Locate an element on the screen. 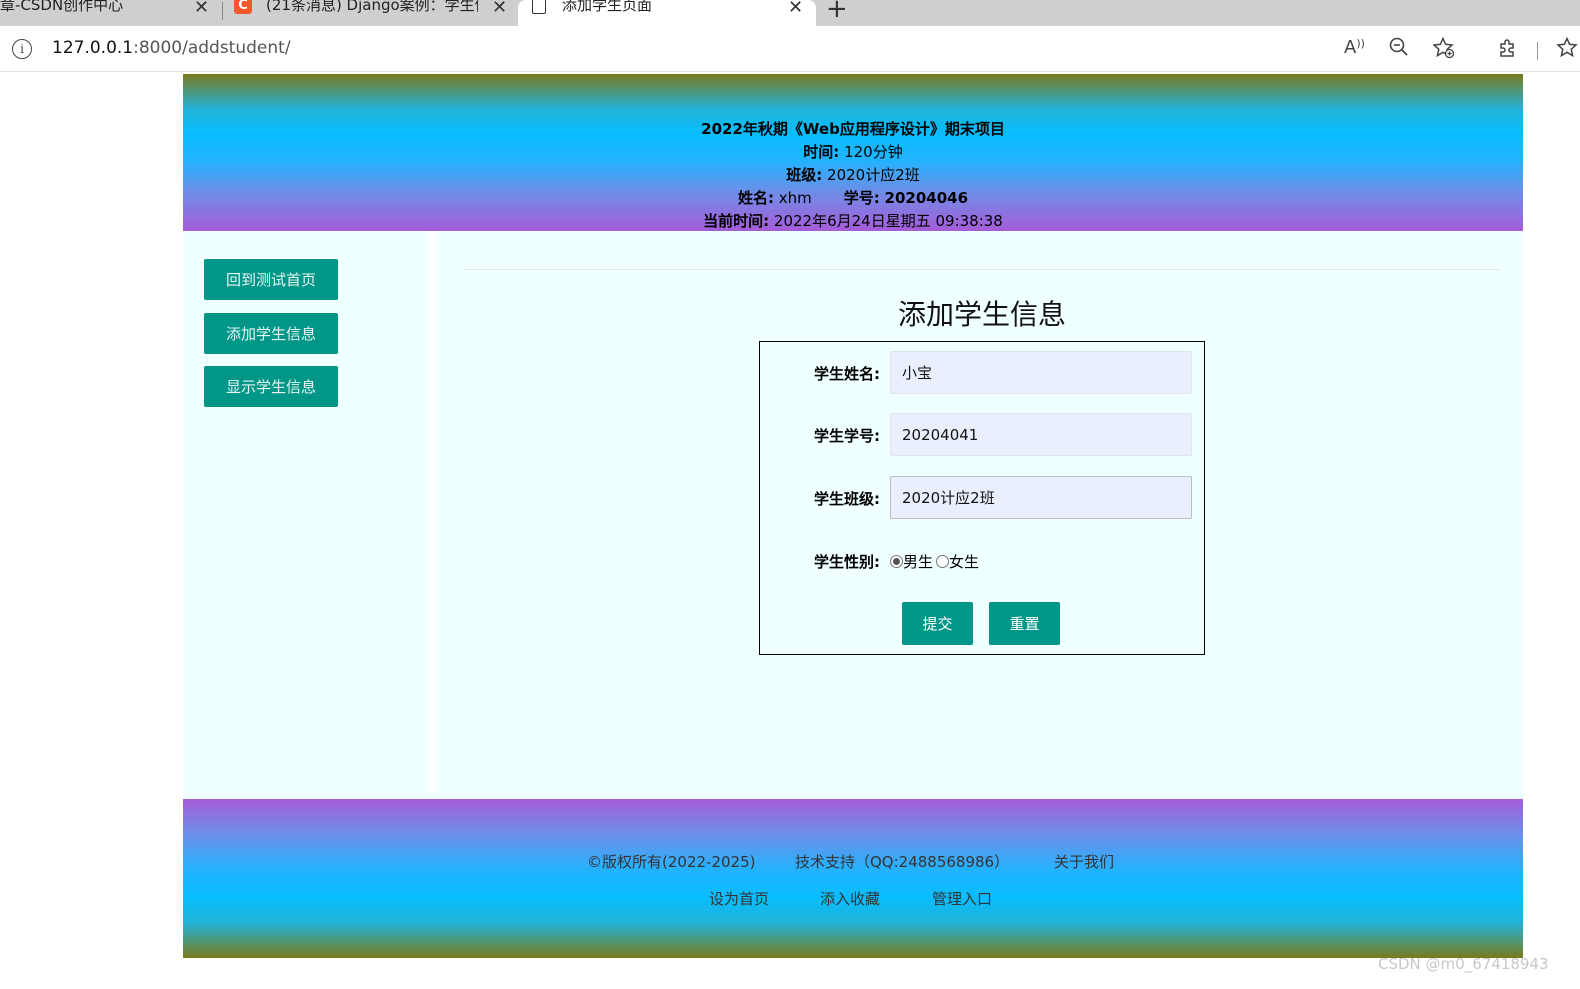 The image size is (1580, 989). footer-copyright: ©版权所有(2022-2025) is located at coordinates (671, 862).